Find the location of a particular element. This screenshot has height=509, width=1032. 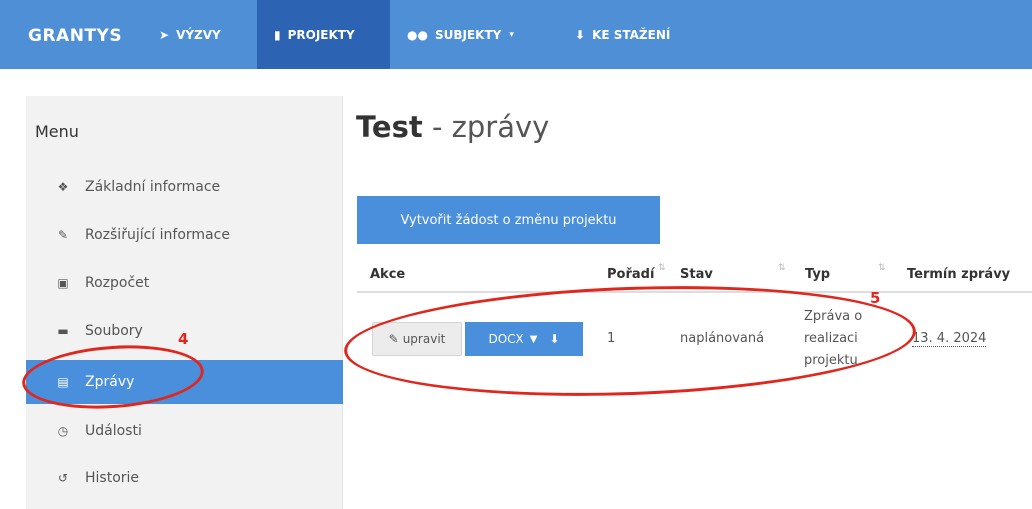

sidebar-item-label: Historie is located at coordinates (112, 478).